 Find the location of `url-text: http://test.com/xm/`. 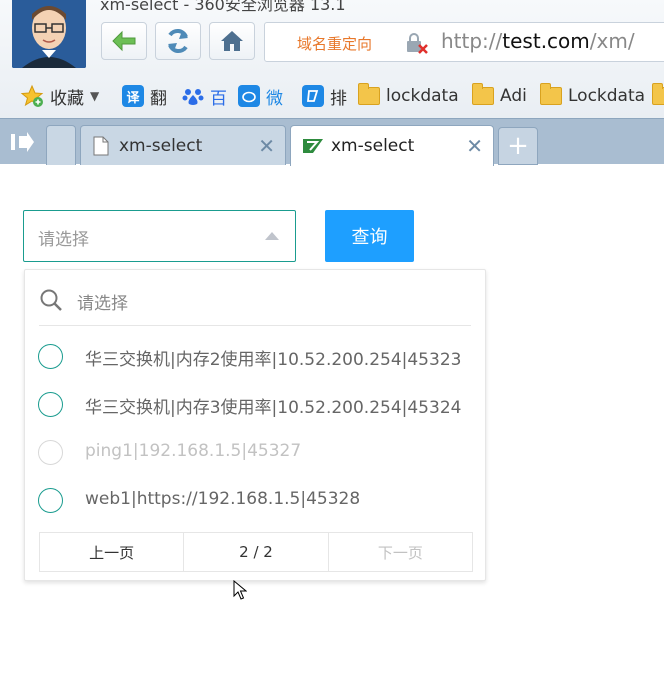

url-text: http://test.com/xm/ is located at coordinates (538, 41).